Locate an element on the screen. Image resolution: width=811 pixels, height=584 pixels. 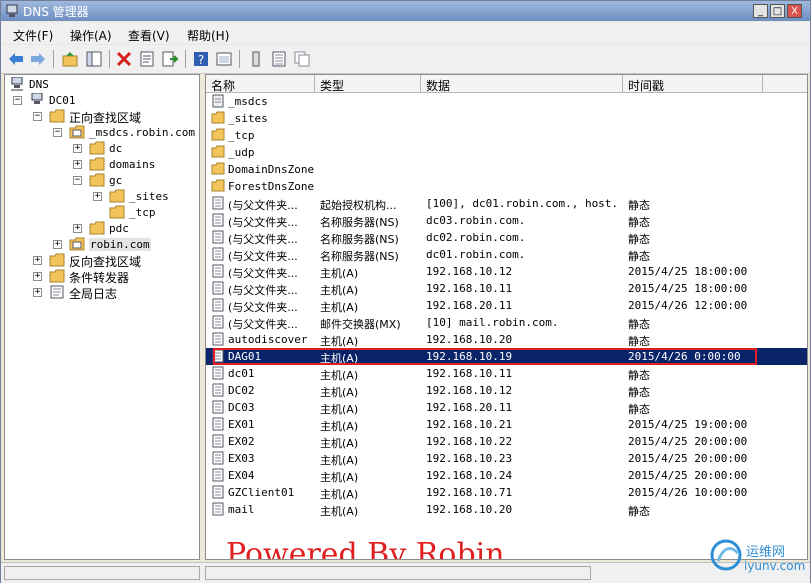
delete-icon is located at coordinates (124, 59).